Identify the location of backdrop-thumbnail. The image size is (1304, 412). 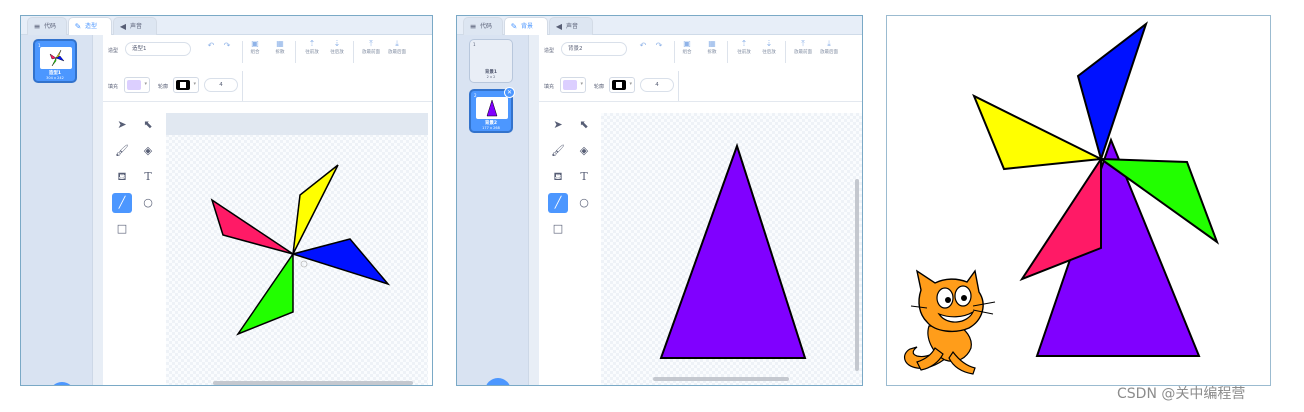
(492, 108).